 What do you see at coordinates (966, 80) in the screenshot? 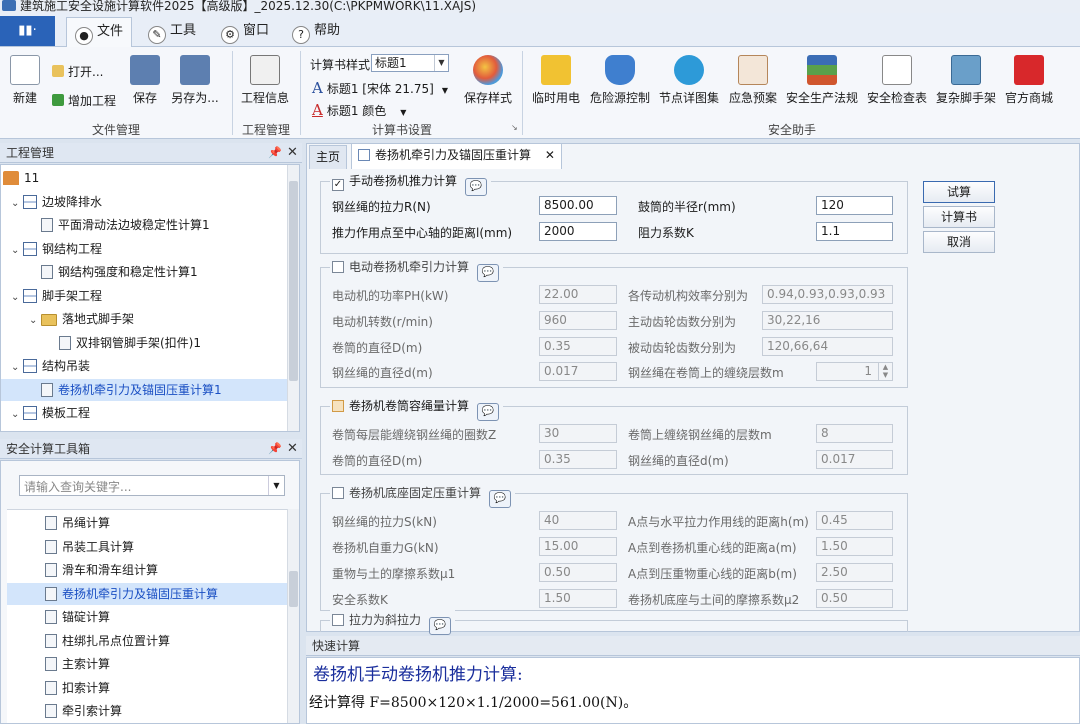
I see `complex-scaffold-button: 复杂脚手架` at bounding box center [966, 80].